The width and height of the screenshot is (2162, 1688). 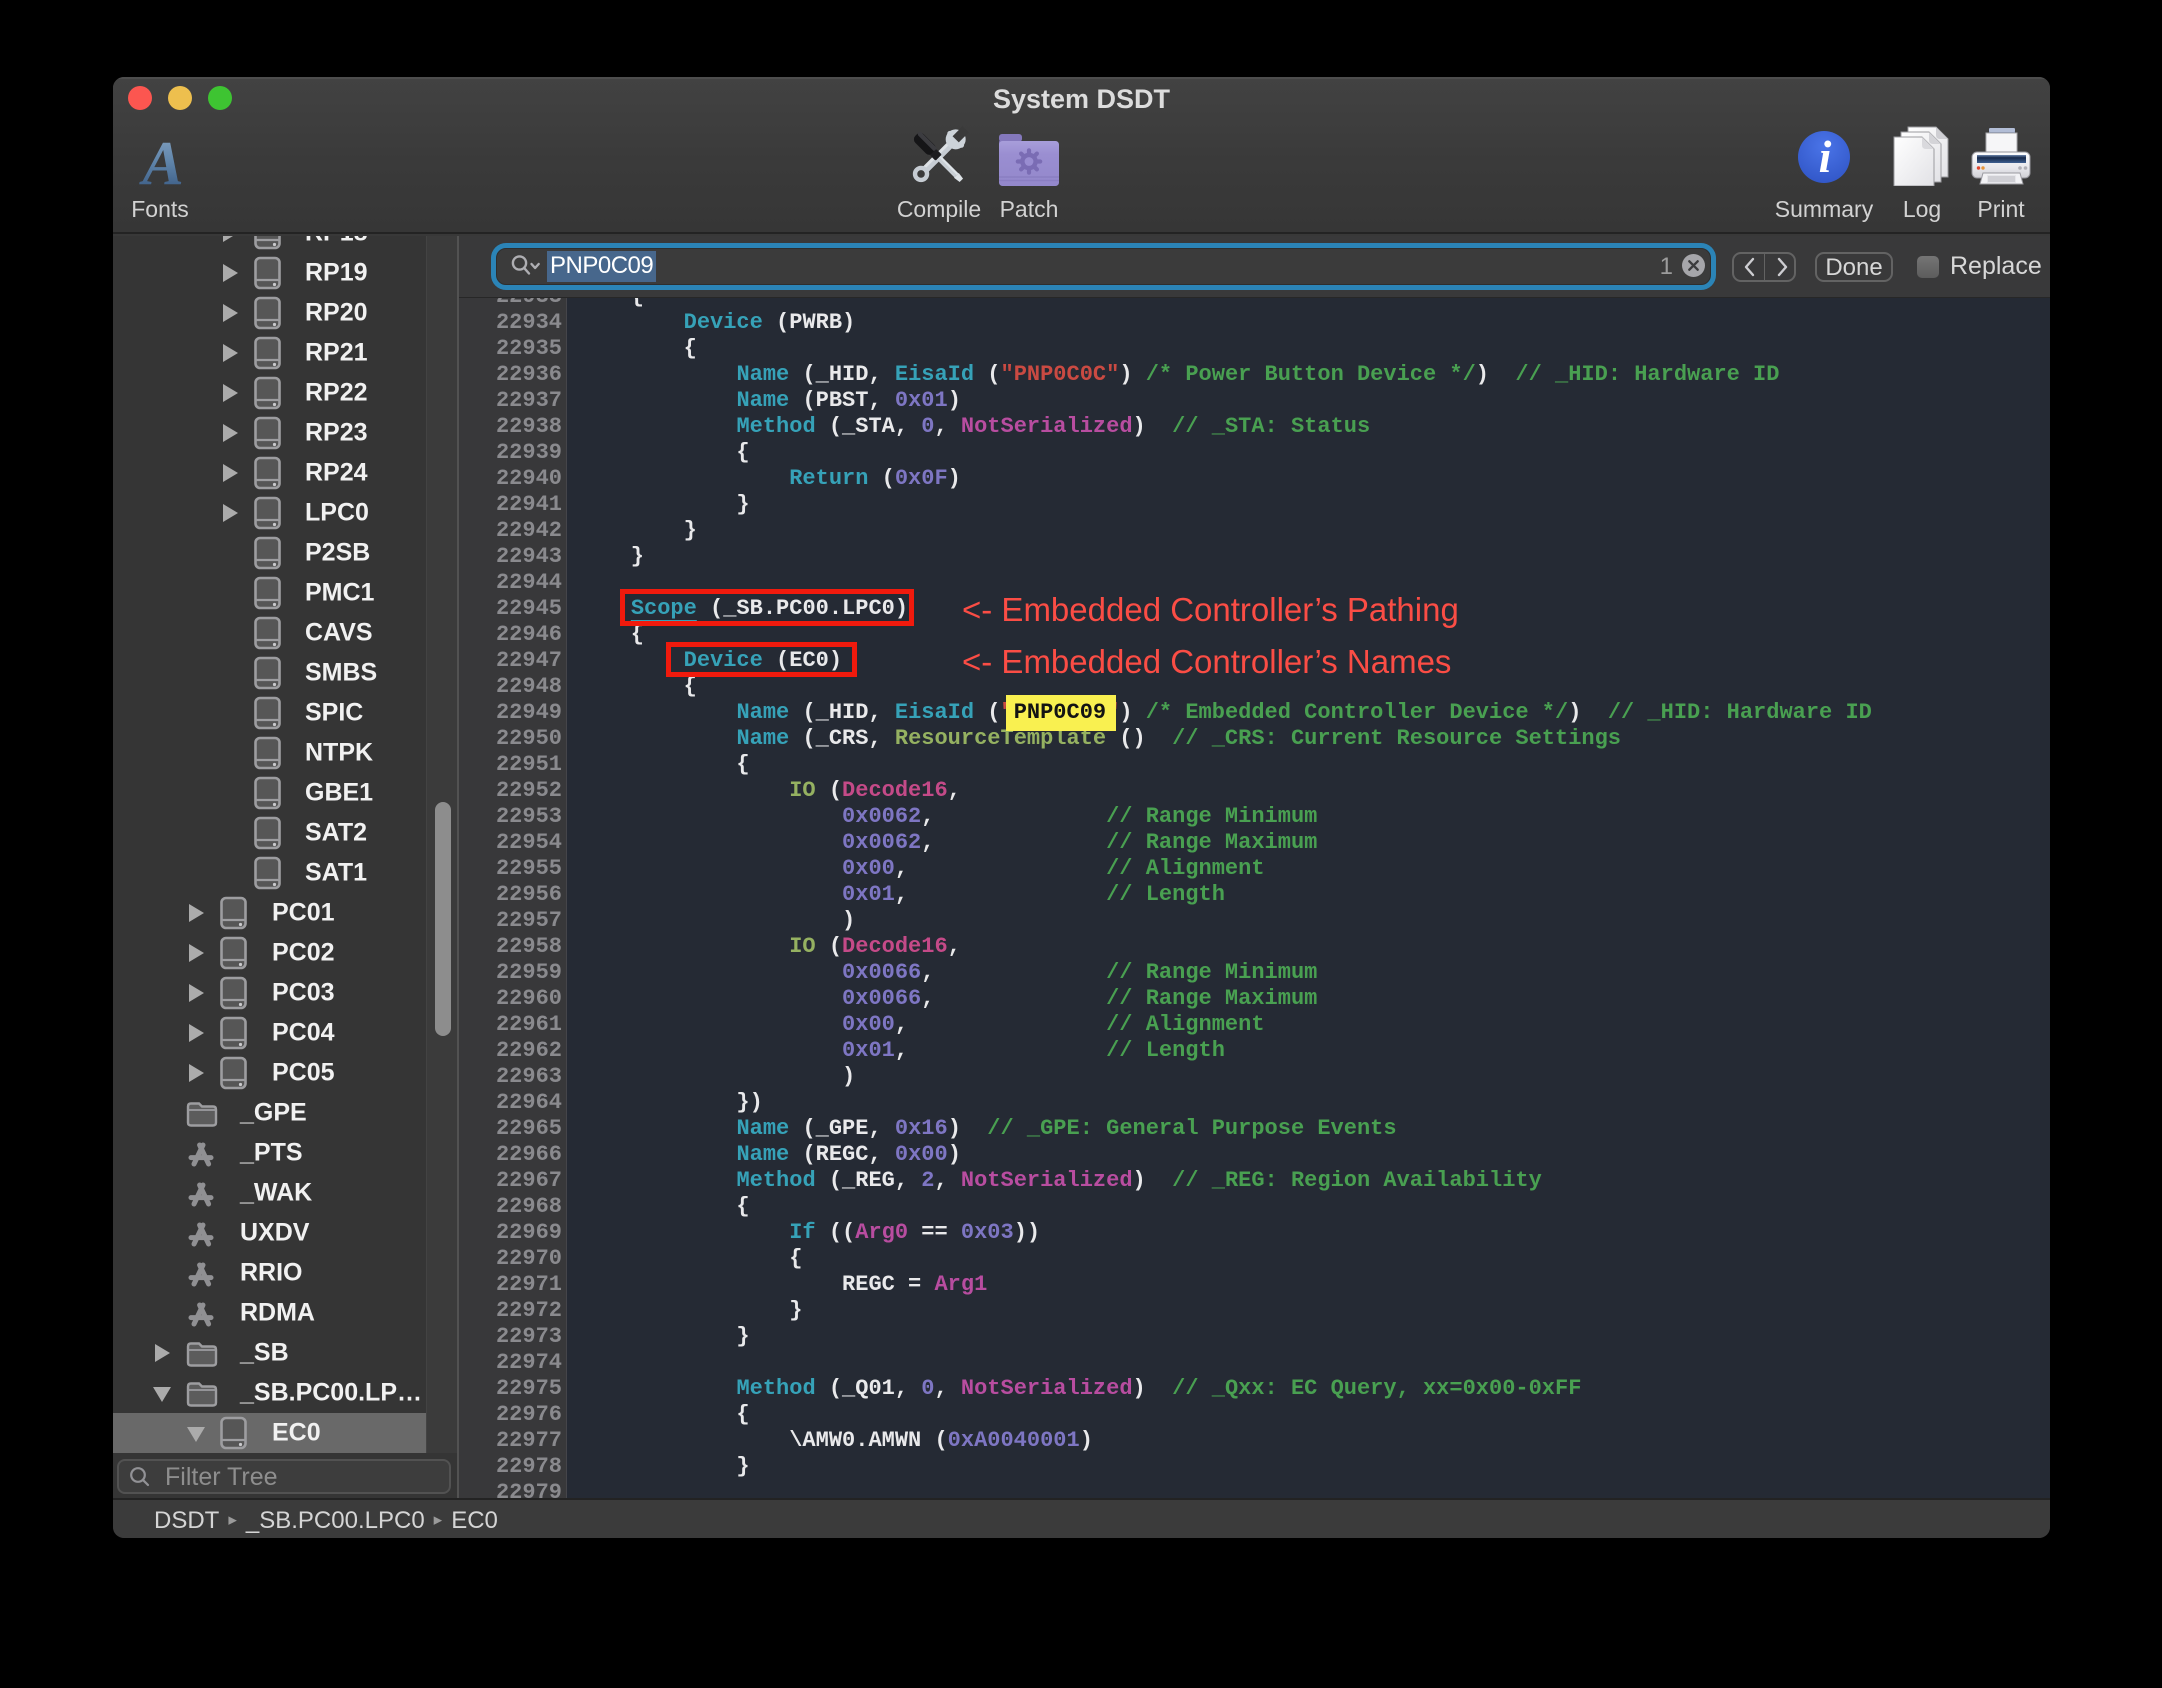 What do you see at coordinates (160, 163) in the screenshot?
I see `svg-text: A` at bounding box center [160, 163].